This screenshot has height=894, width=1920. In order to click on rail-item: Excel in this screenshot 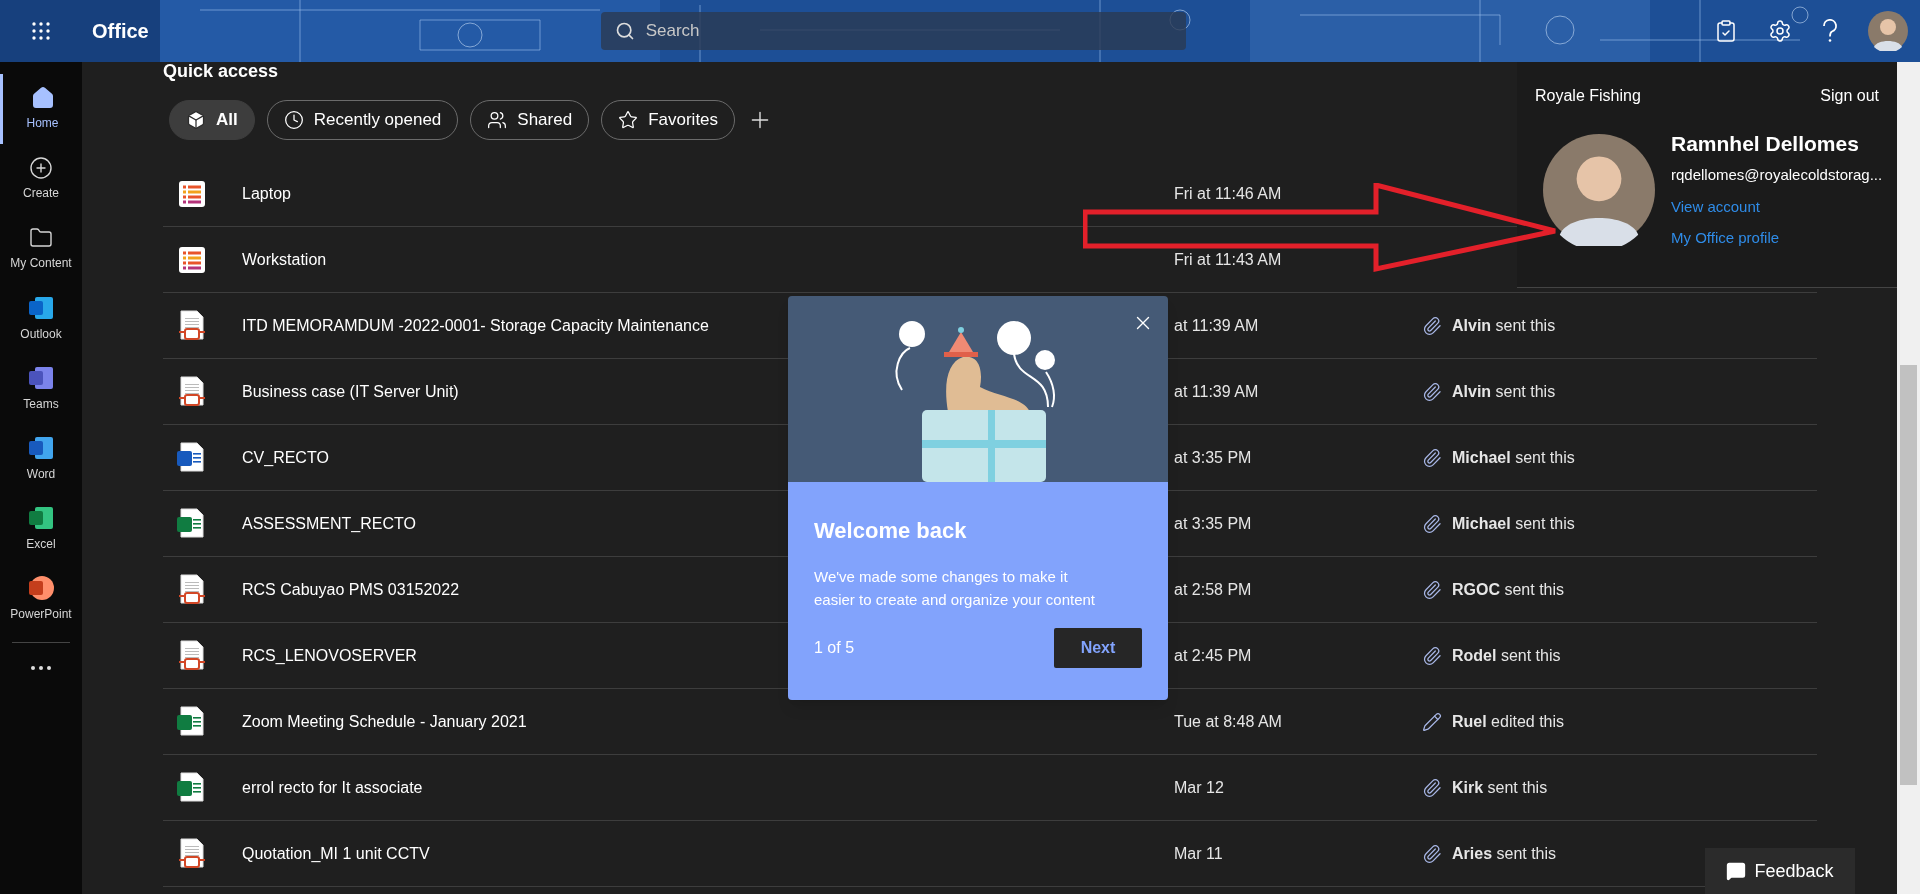, I will do `click(41, 529)`.